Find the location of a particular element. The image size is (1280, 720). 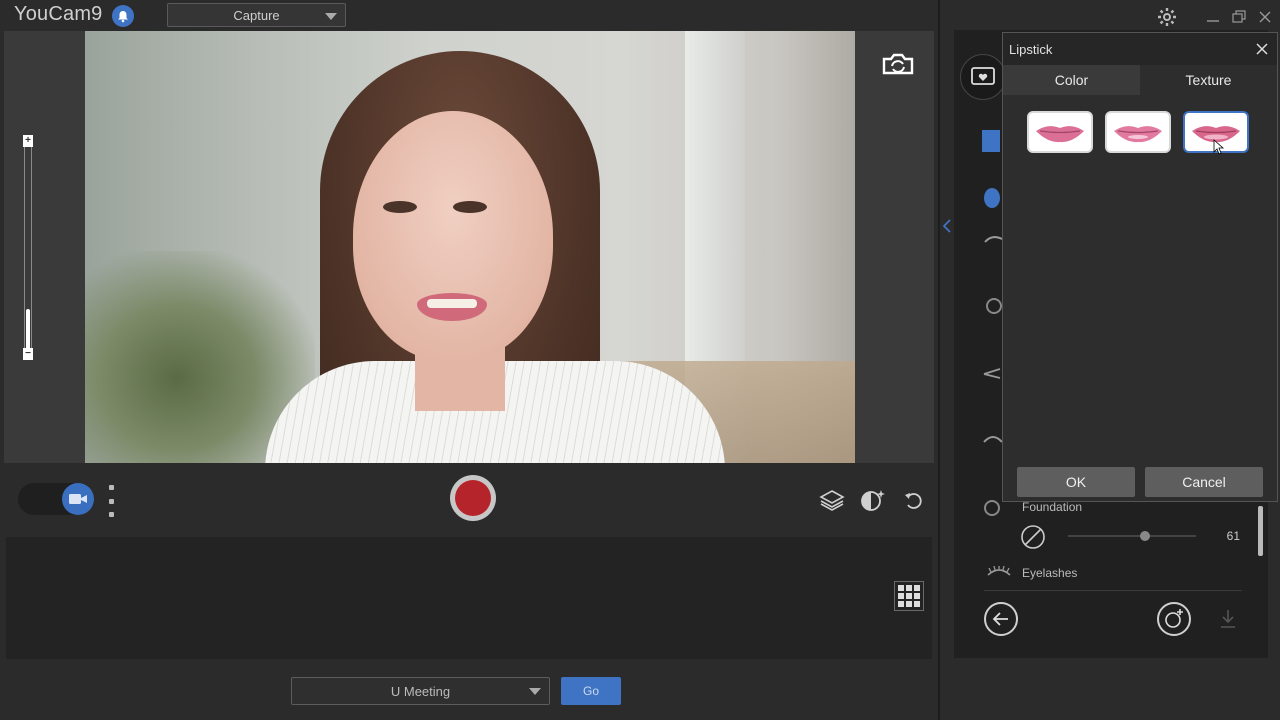

mode-select-value: Capture is located at coordinates (256, 15).